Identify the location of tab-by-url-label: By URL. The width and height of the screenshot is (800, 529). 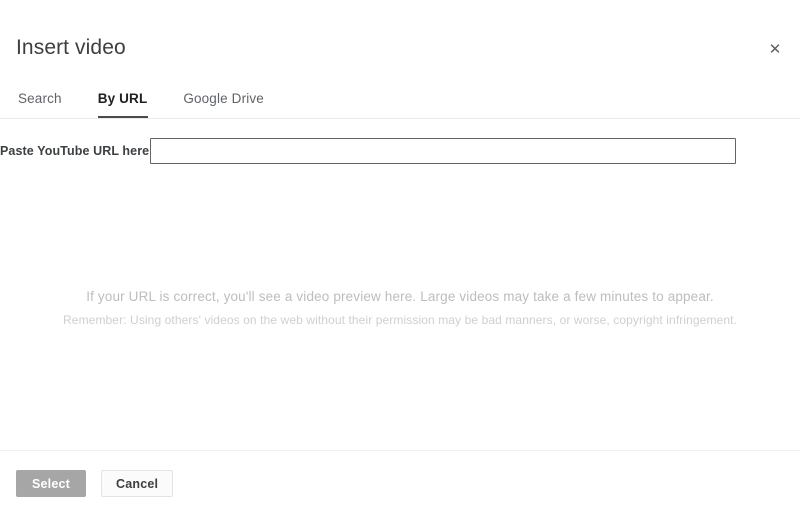
(122, 98).